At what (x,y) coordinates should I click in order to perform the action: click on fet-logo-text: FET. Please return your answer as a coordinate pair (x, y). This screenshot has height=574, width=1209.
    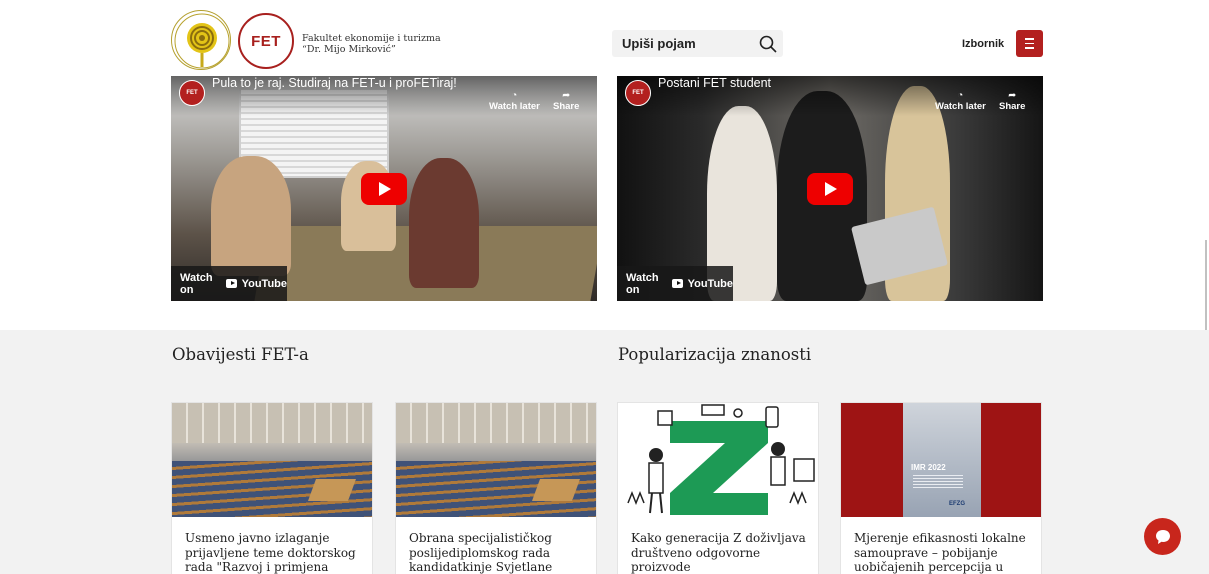
    Looking at the image, I should click on (266, 41).